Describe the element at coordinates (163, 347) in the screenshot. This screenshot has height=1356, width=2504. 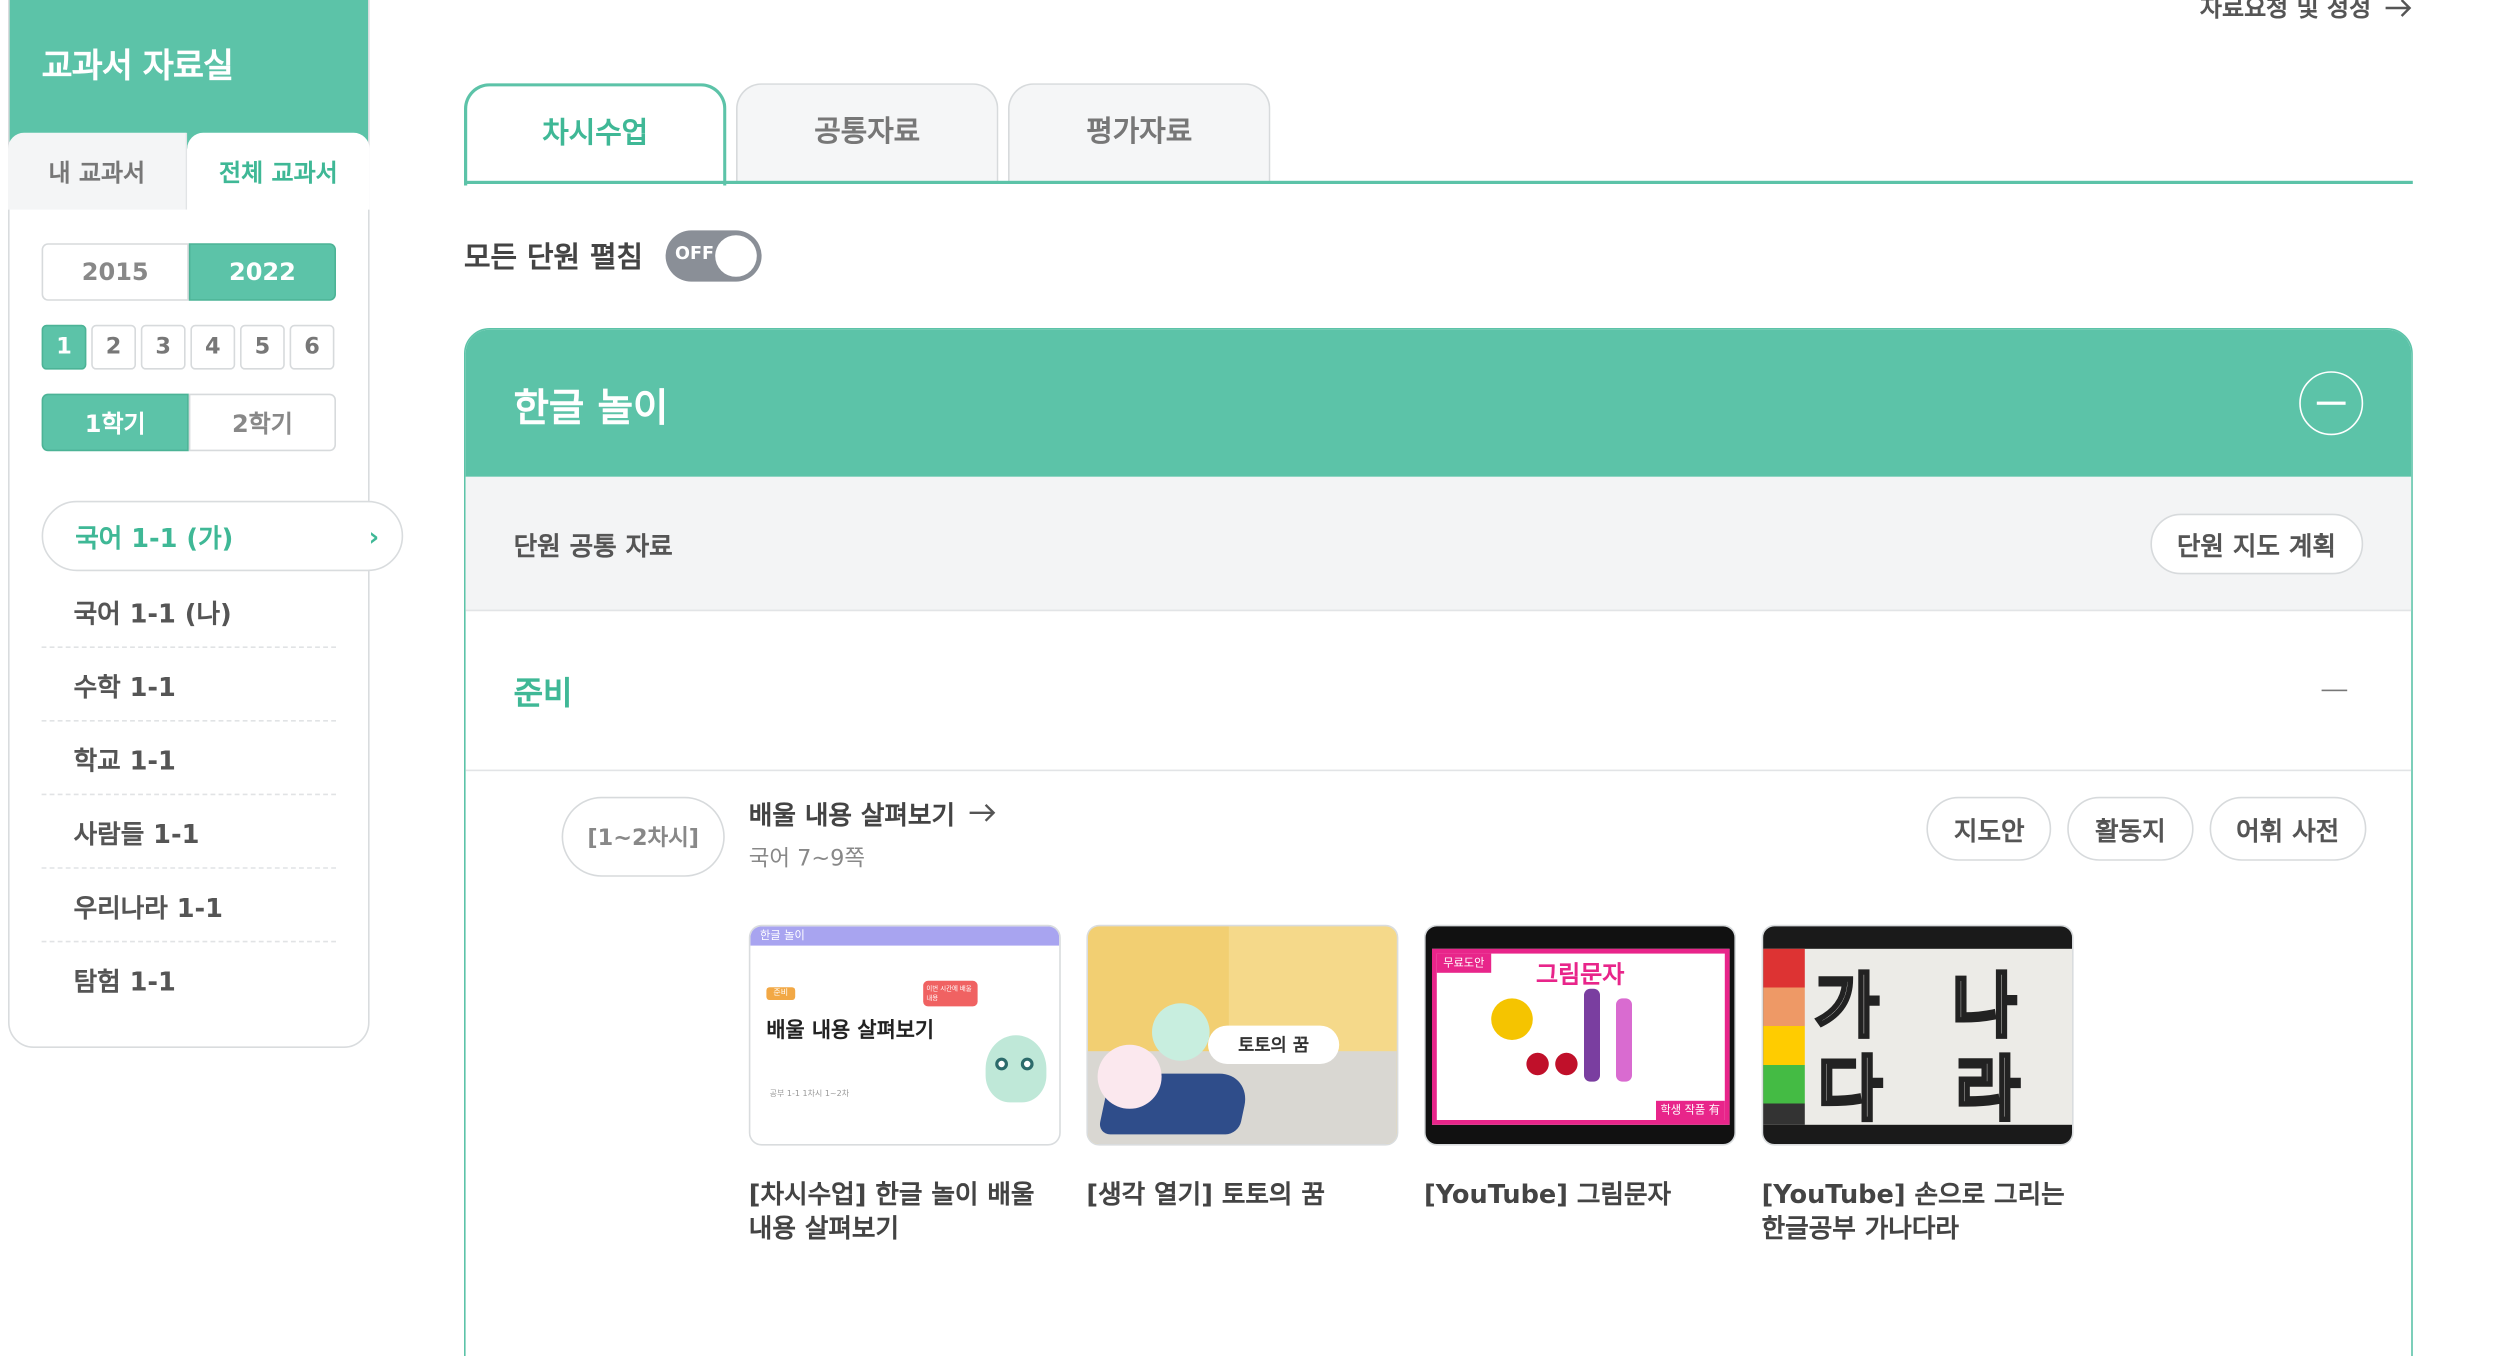
I see `grade-3-button: 3` at that location.